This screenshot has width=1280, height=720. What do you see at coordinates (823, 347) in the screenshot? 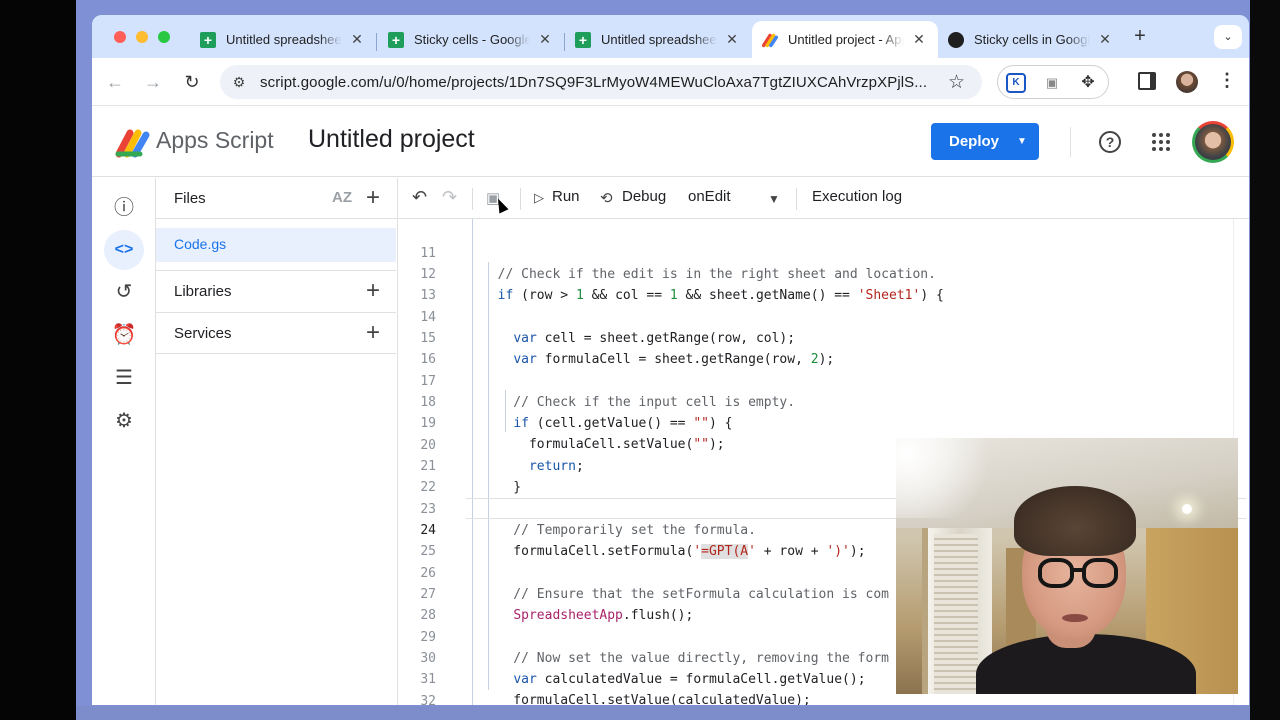
I see `code-line: 16` at bounding box center [823, 347].